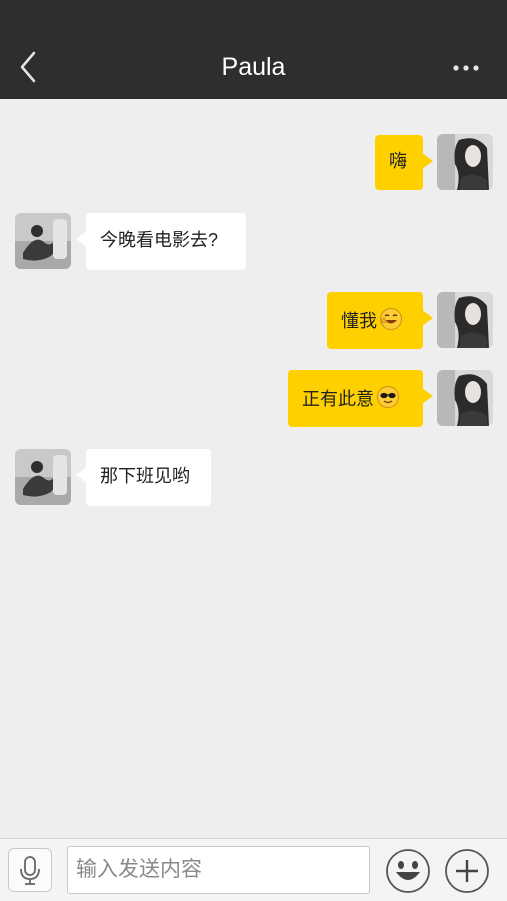 The width and height of the screenshot is (507, 901). I want to click on message-input, so click(218, 870).